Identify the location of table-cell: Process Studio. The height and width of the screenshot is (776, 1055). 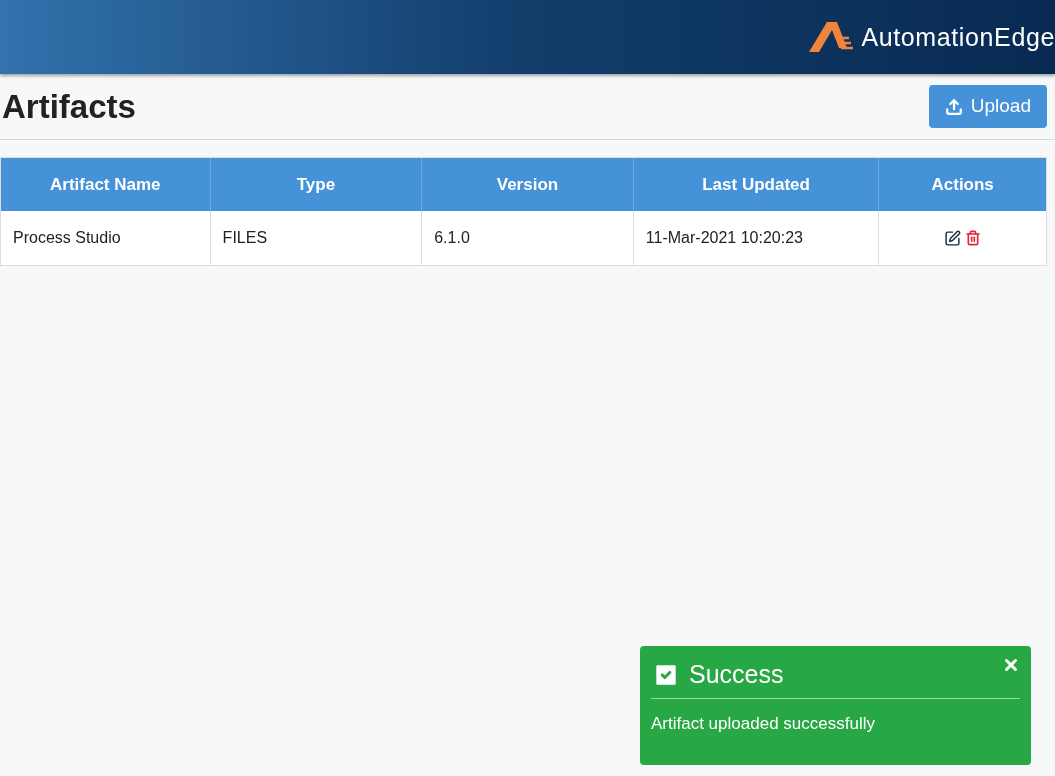
(106, 238).